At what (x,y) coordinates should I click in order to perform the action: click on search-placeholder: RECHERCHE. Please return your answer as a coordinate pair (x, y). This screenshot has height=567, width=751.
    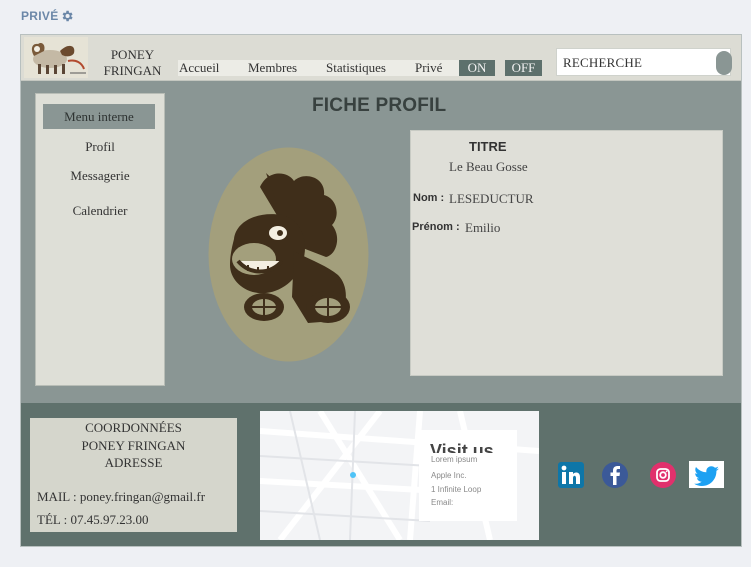
    Looking at the image, I should click on (603, 62).